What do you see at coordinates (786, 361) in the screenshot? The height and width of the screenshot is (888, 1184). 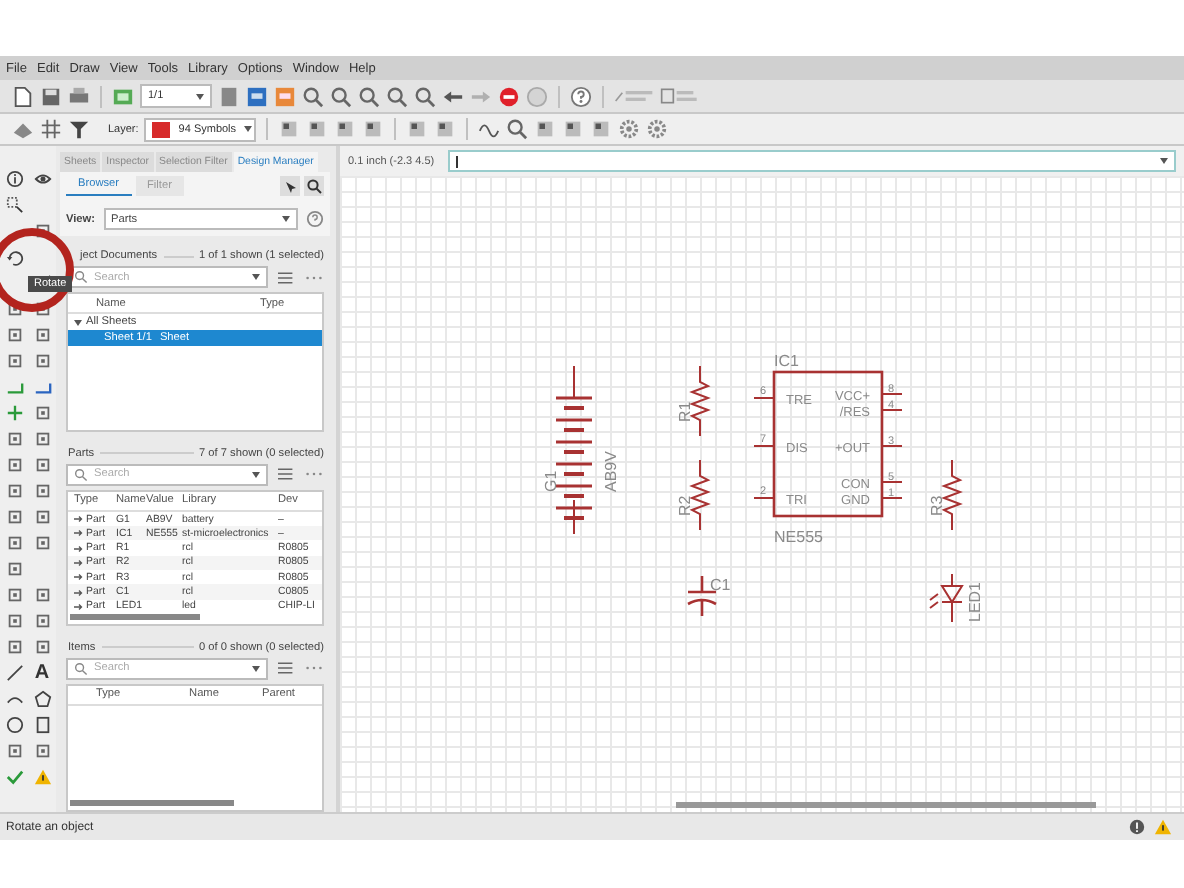 I see `part-name: IC1` at bounding box center [786, 361].